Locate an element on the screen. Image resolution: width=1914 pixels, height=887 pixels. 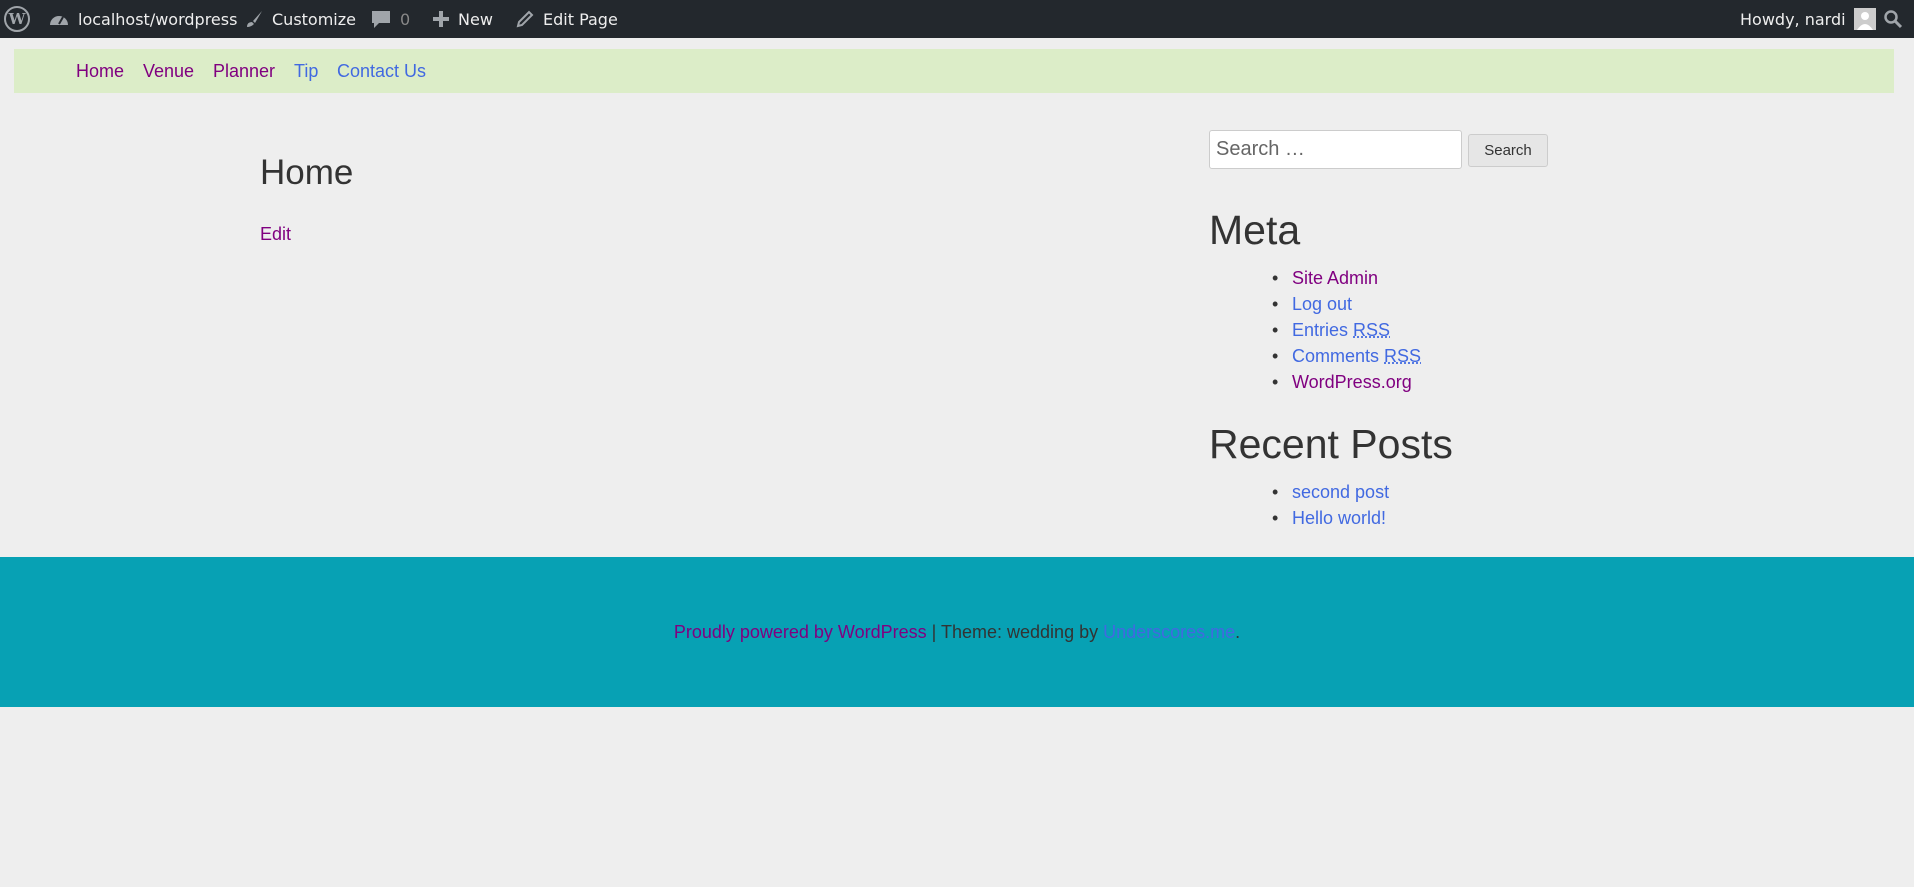
wordpress-org-link: WordPress.org is located at coordinates (1352, 382).